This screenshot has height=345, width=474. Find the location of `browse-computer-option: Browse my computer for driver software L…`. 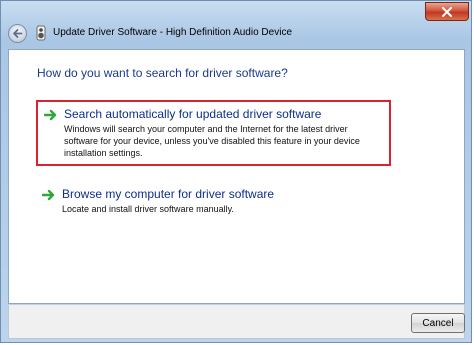

browse-computer-option: Browse my computer for driver software L… is located at coordinates (213, 201).